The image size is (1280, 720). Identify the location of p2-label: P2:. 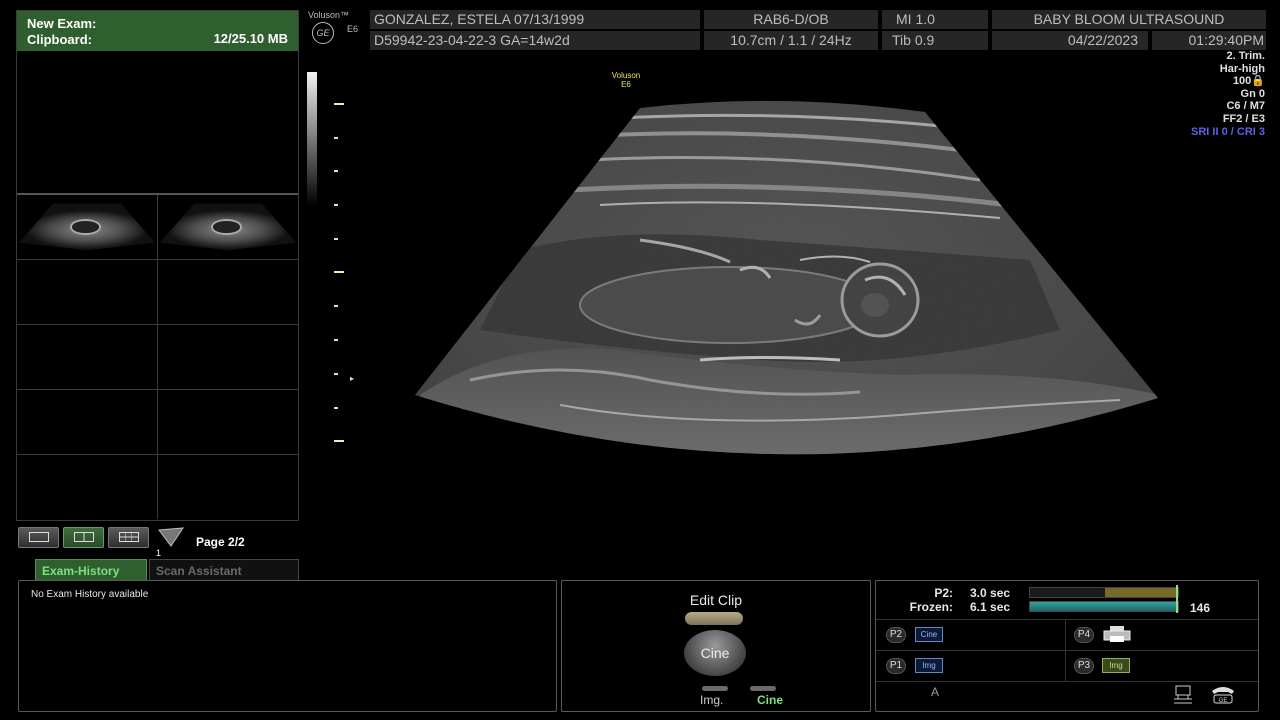
(943, 593).